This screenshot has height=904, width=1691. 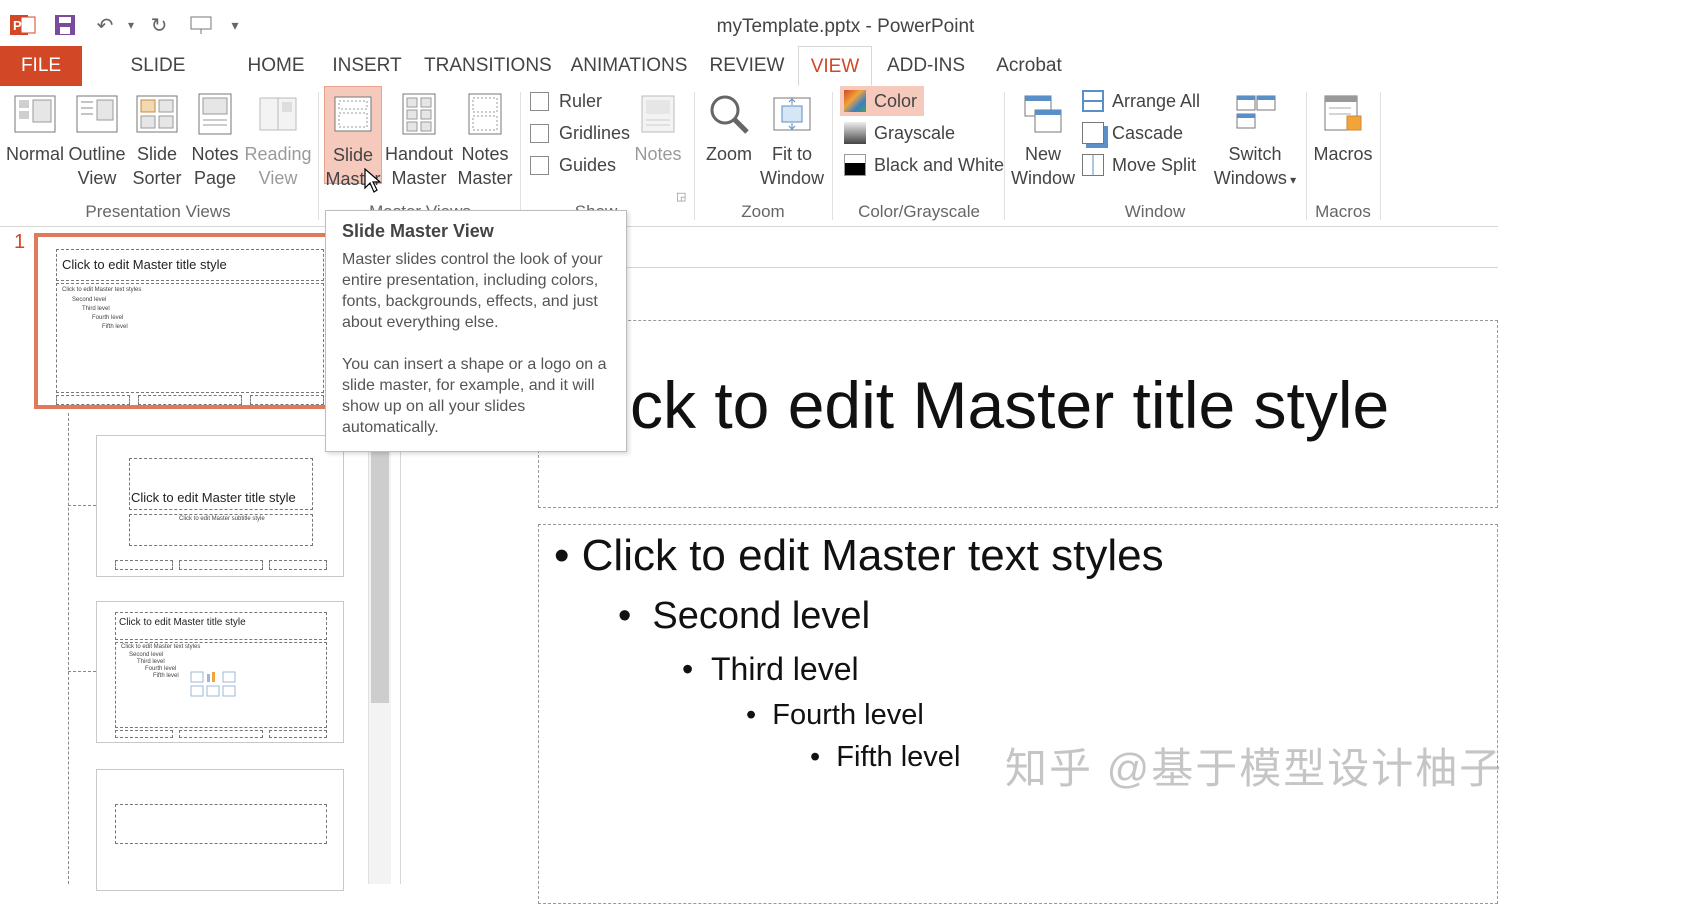 I want to click on fit-to-window-icon, so click(x=792, y=114).